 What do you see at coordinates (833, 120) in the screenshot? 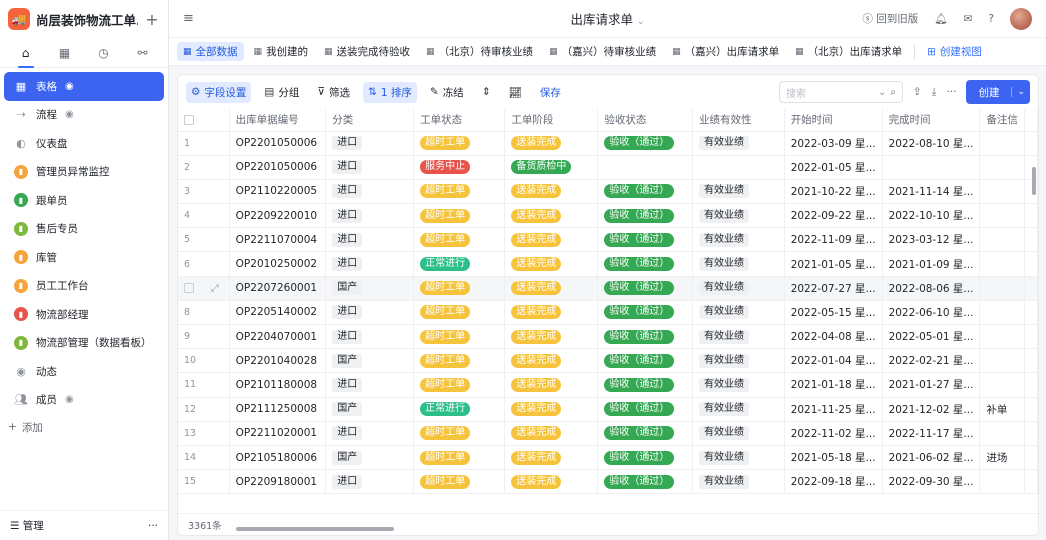
I see `column-header: 开始时间` at bounding box center [833, 120].